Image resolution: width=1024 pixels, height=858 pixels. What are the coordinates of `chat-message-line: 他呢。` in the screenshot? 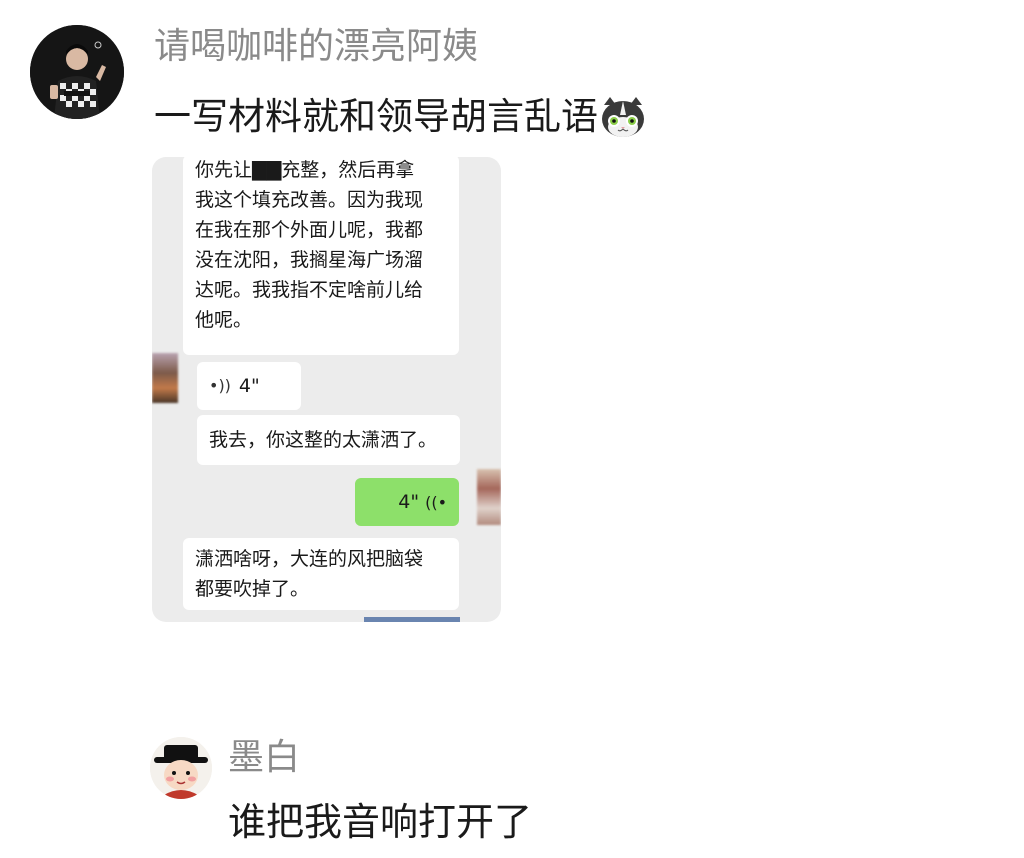 It's located at (224, 320).